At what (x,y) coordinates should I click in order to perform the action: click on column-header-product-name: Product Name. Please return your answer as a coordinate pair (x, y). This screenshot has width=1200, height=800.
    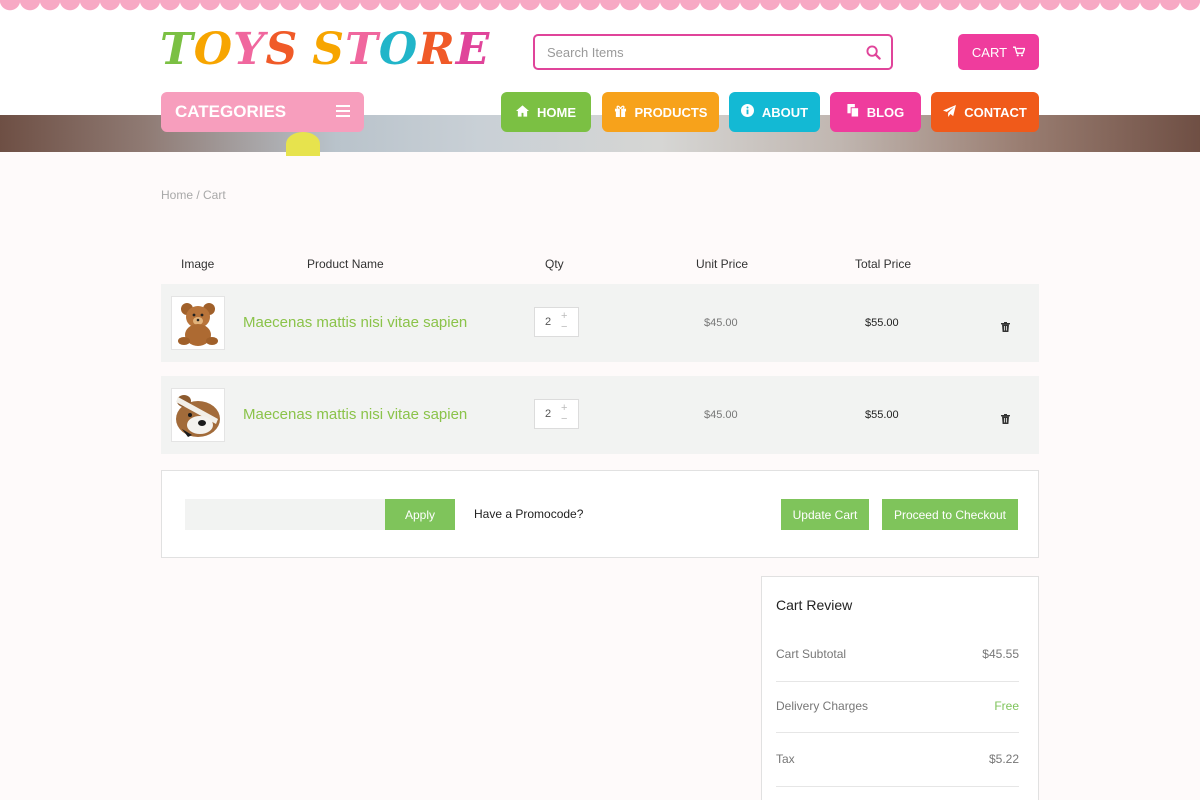
    Looking at the image, I should click on (345, 264).